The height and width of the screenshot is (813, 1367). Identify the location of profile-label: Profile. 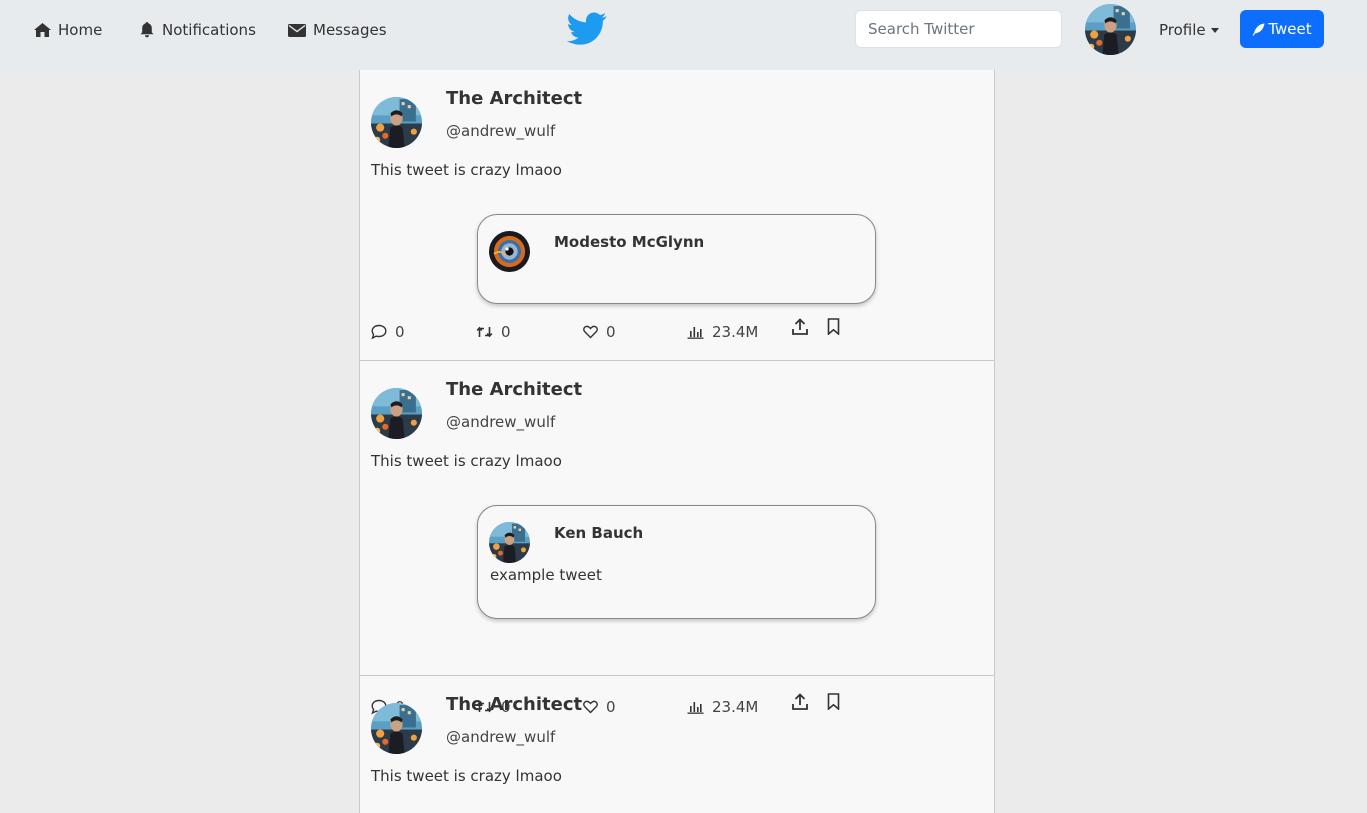
(1182, 30).